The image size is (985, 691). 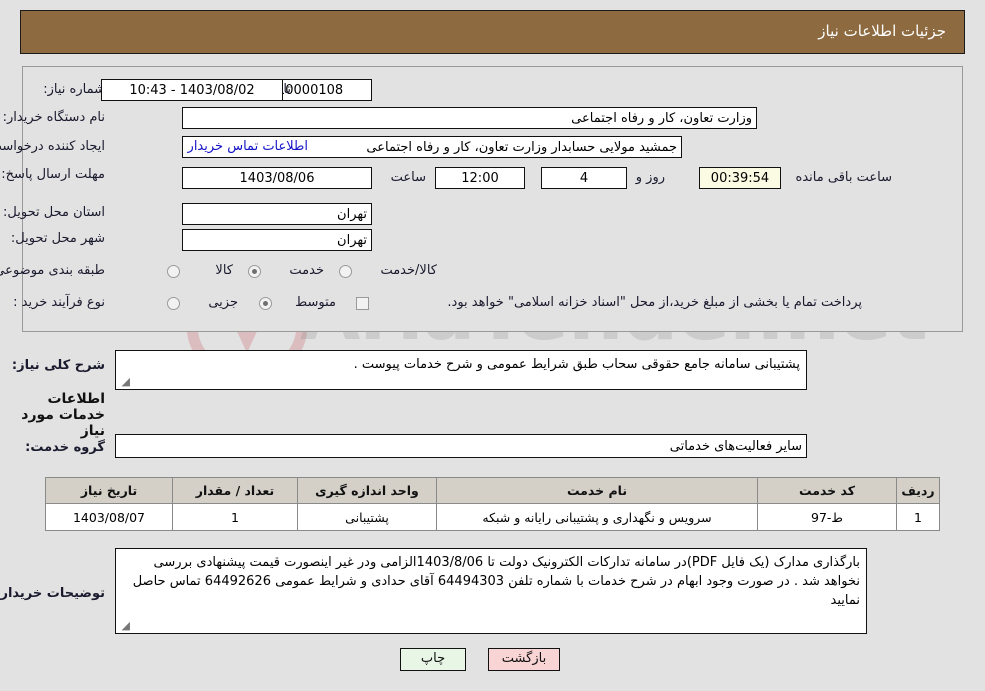 What do you see at coordinates (597, 517) in the screenshot?
I see `cell-name: سرویس و نگهداری و پشتیبانی رایانه و شبکه` at bounding box center [597, 517].